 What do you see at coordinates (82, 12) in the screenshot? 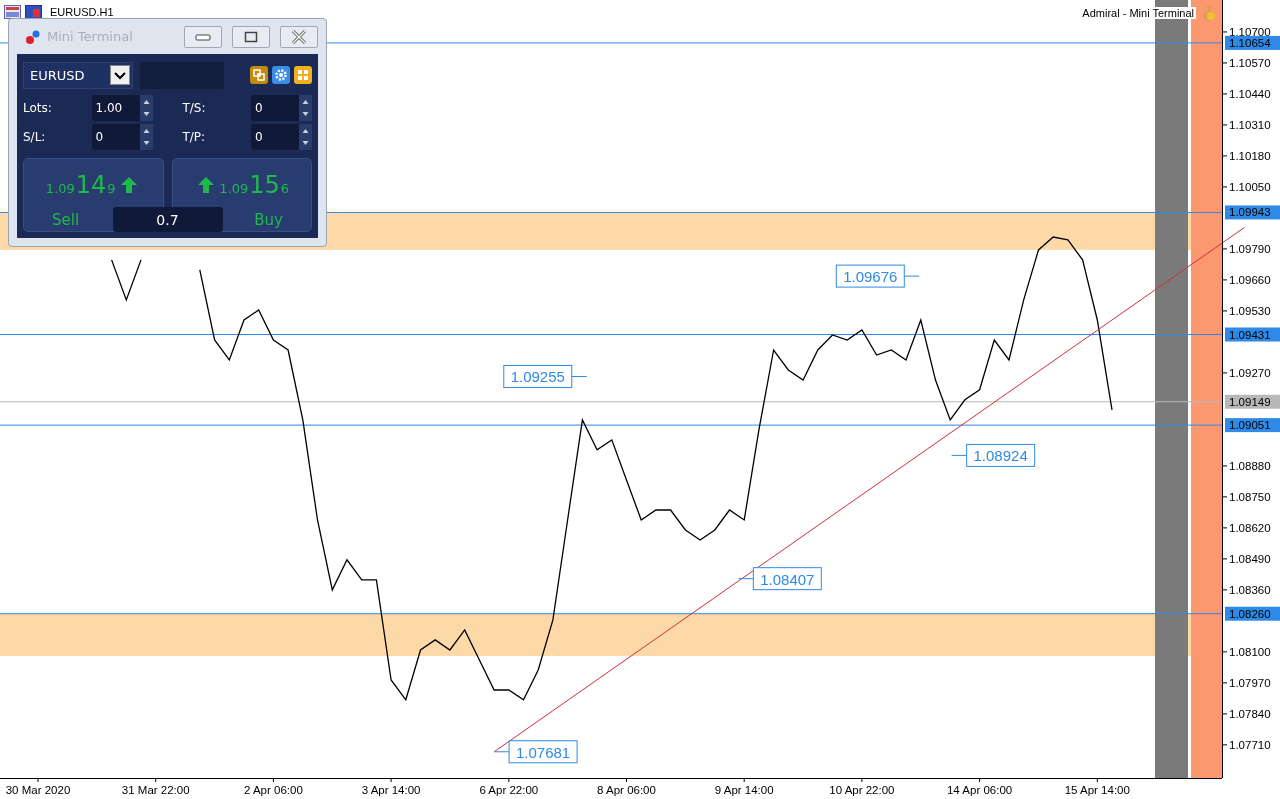
I see `chart-title: EURUSD.H1` at bounding box center [82, 12].